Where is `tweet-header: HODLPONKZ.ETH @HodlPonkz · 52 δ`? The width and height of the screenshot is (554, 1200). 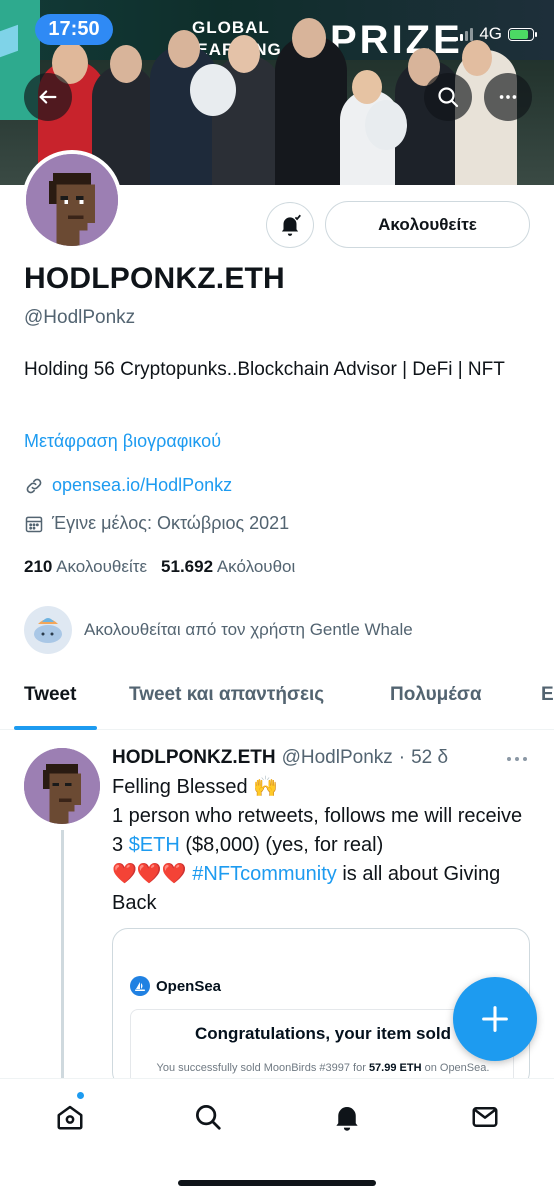
tweet-header: HODLPONKZ.ETH @HodlPonkz · 52 δ is located at coordinates (280, 758).